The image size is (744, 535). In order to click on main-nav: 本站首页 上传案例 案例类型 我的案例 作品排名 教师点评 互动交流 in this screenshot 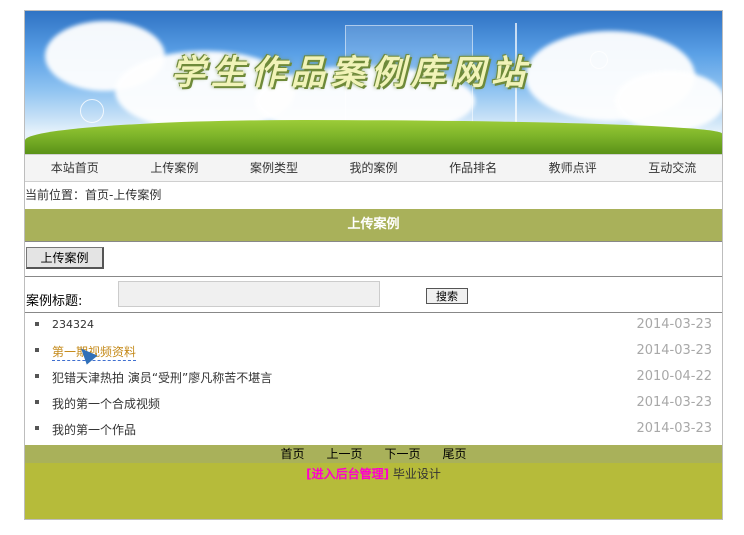, I will do `click(373, 168)`.